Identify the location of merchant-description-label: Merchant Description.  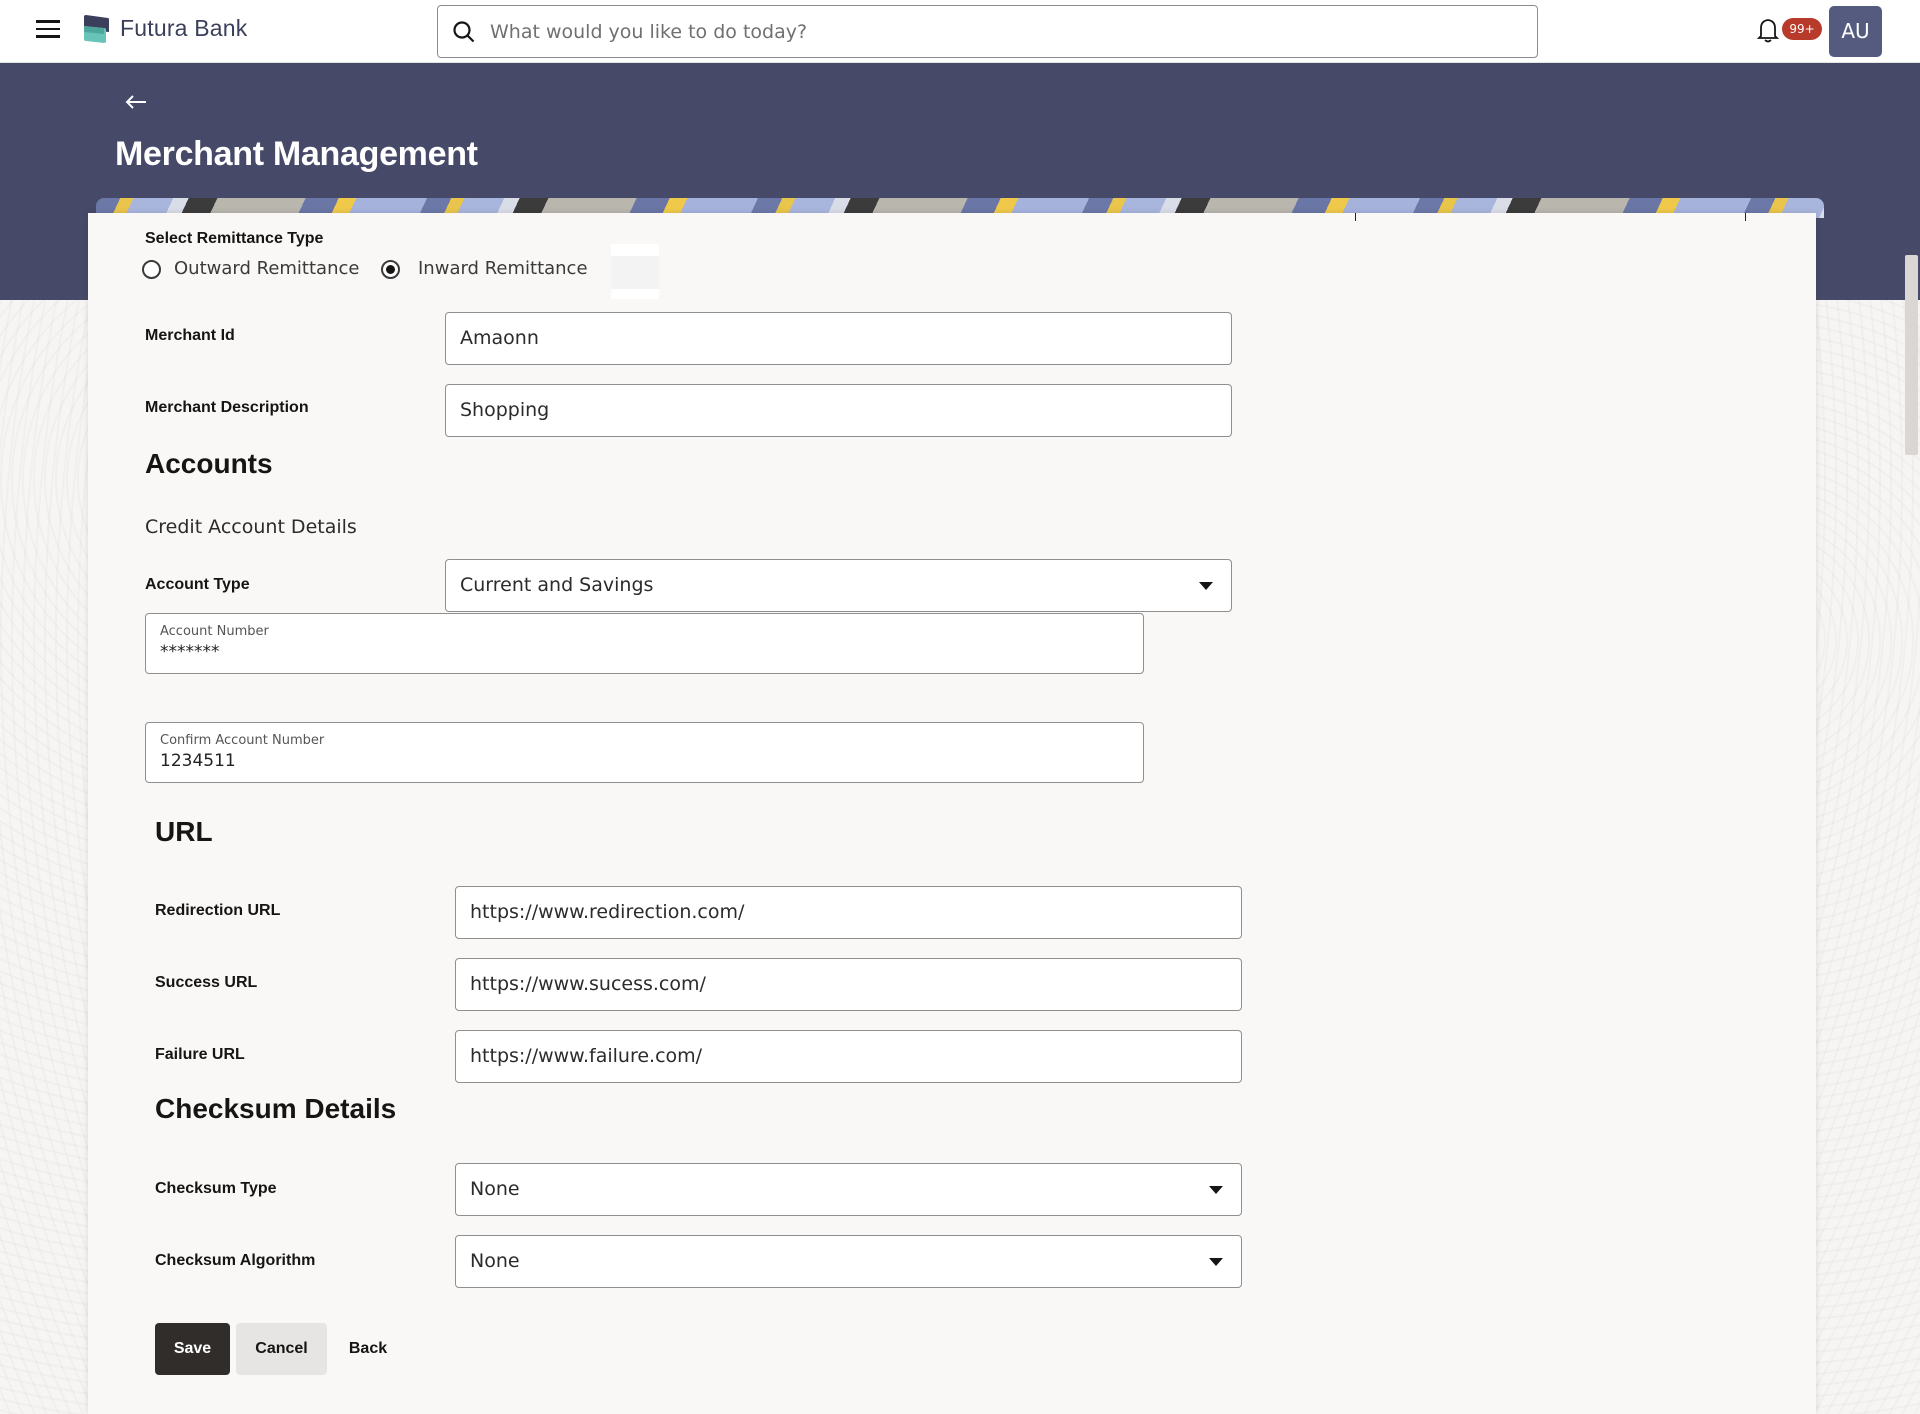
(227, 407).